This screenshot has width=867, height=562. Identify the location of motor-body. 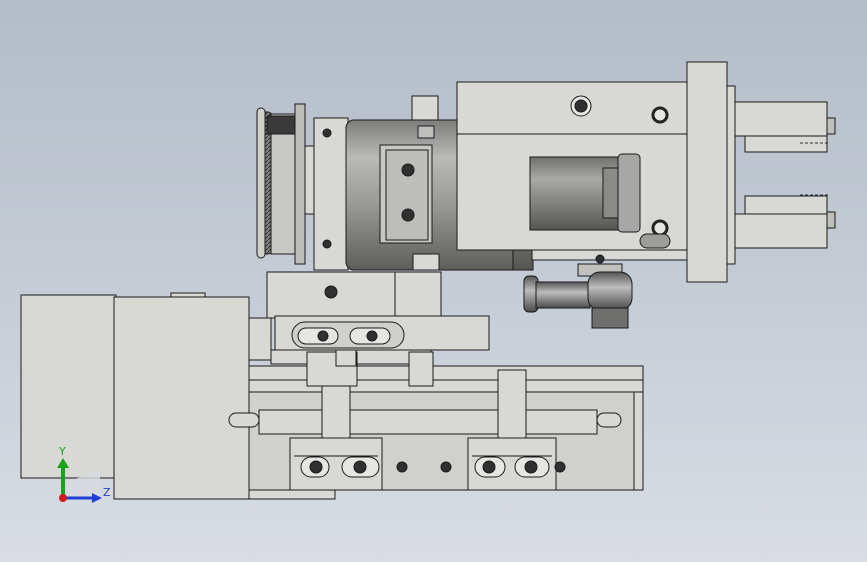
(146, 396).